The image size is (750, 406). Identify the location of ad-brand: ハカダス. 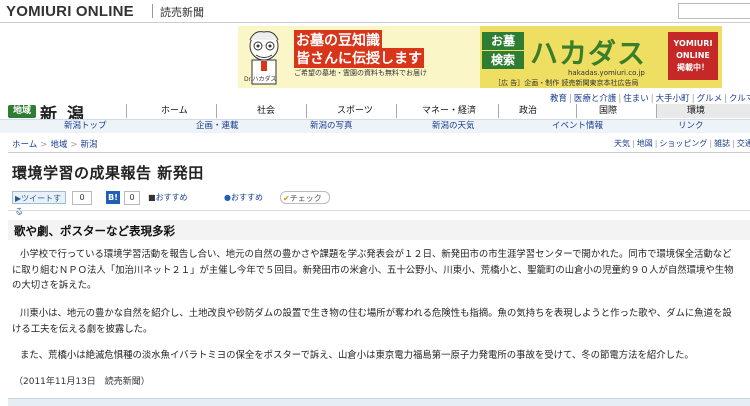
(588, 53).